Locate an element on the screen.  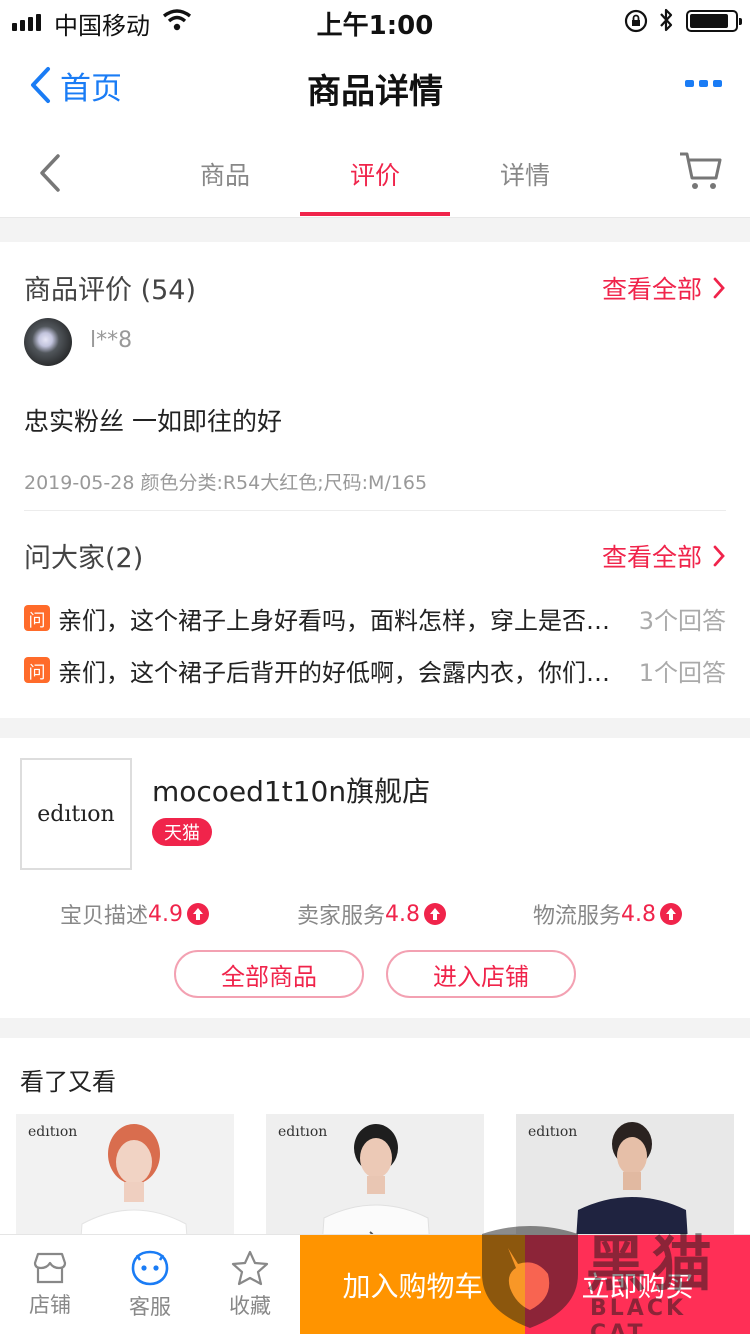
recommend-title: 看了又看 is located at coordinates (68, 1082).